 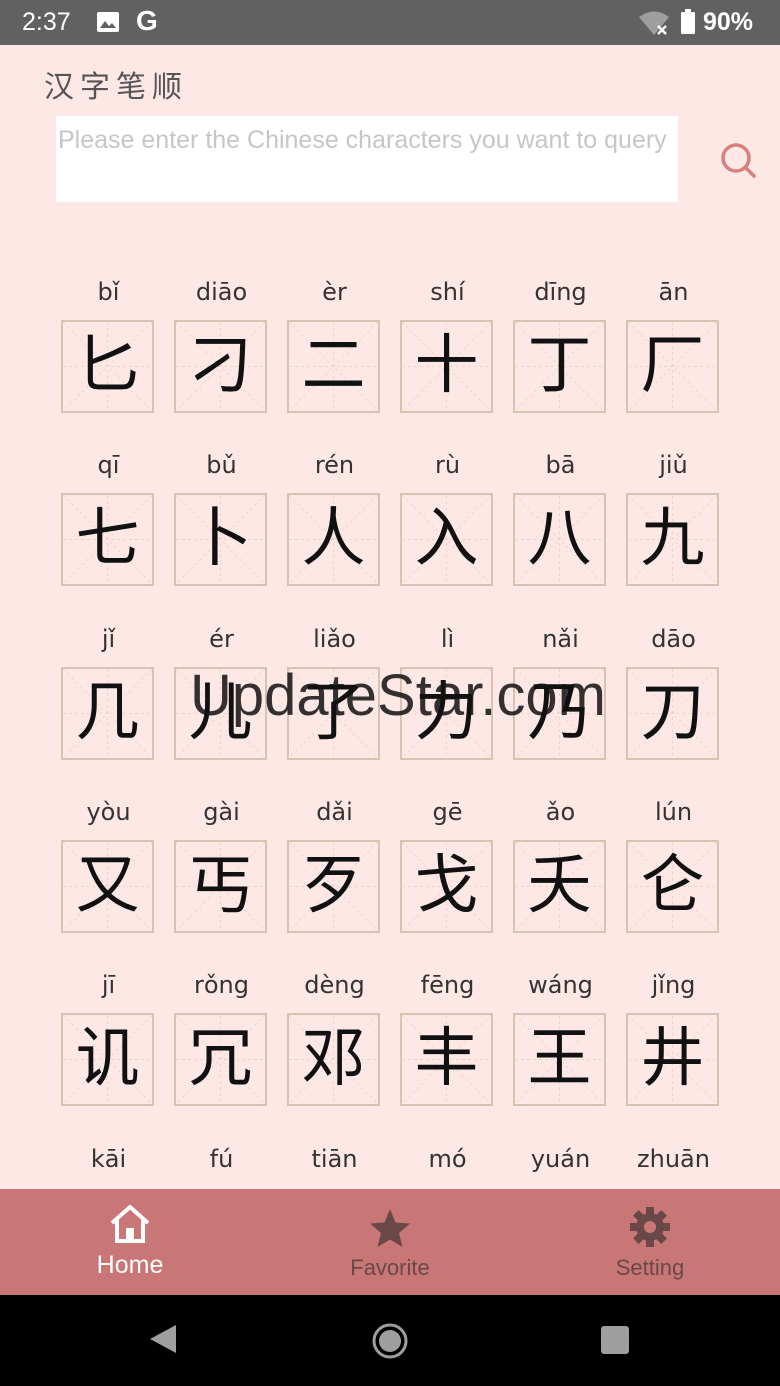 I want to click on character-cell: rén 人, so click(x=334, y=523).